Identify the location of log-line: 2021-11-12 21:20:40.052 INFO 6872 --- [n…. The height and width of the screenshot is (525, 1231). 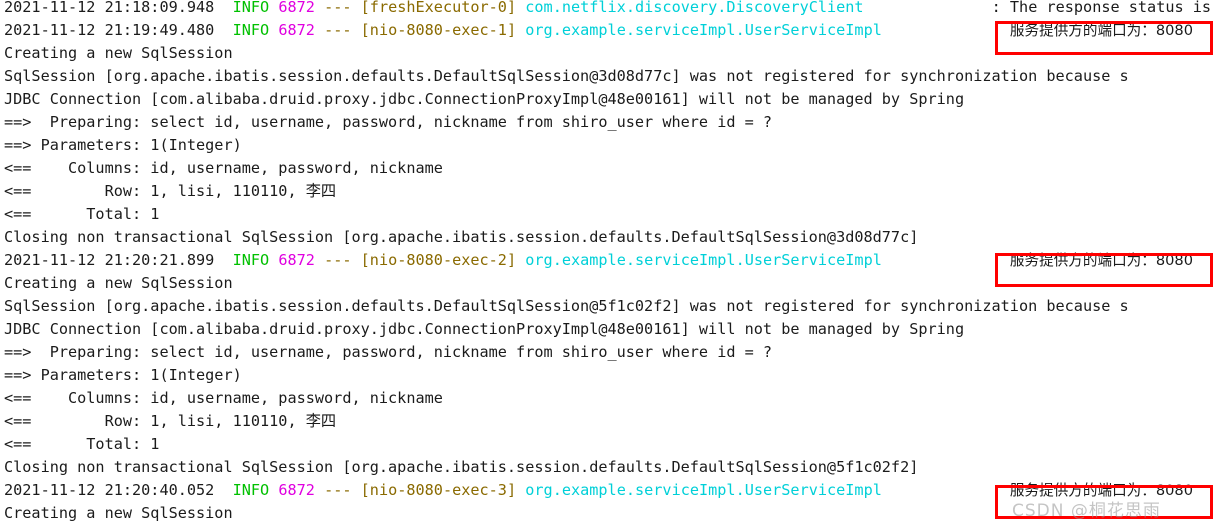
(607, 490).